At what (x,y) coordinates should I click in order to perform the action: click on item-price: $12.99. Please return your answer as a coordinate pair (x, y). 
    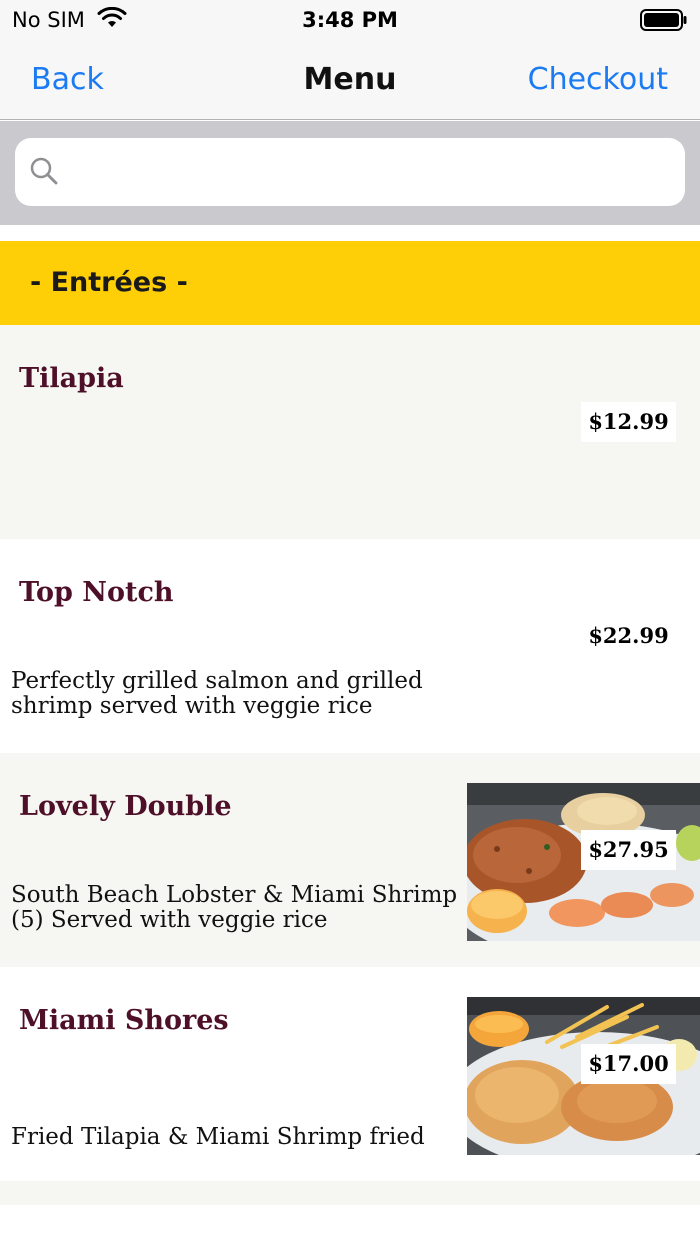
    Looking at the image, I should click on (628, 422).